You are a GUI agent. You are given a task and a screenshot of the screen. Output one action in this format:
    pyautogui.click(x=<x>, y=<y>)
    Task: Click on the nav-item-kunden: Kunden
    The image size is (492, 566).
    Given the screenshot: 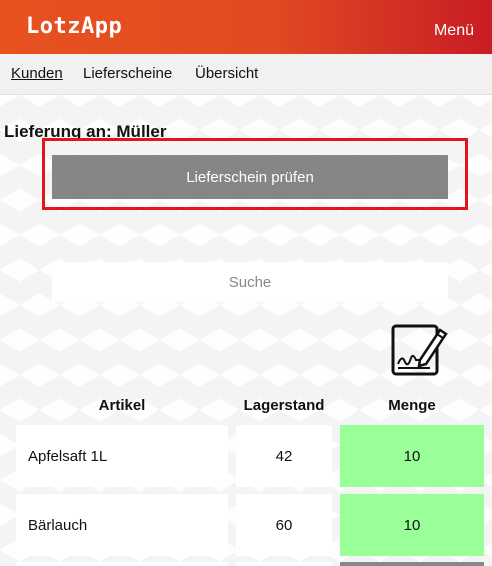 What is the action you would take?
    pyautogui.click(x=37, y=73)
    